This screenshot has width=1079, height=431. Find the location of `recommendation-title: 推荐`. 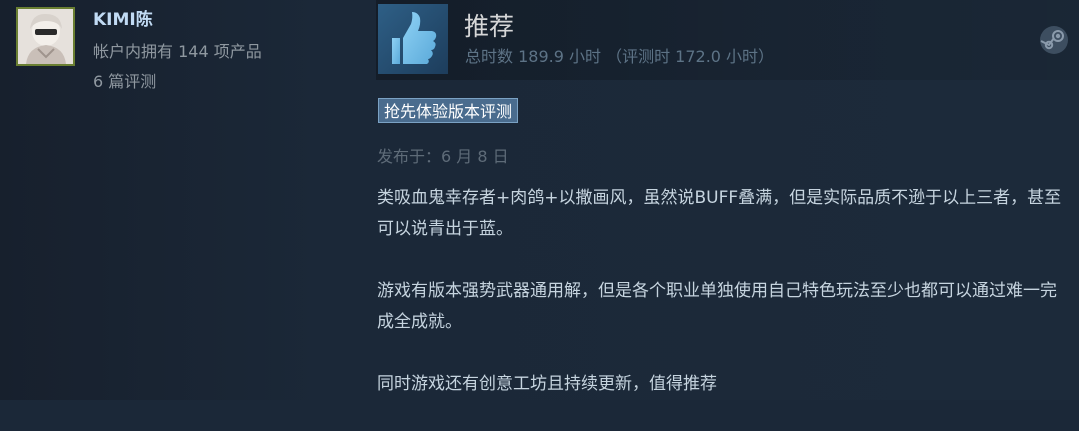

recommendation-title: 推荐 is located at coordinates (489, 26).